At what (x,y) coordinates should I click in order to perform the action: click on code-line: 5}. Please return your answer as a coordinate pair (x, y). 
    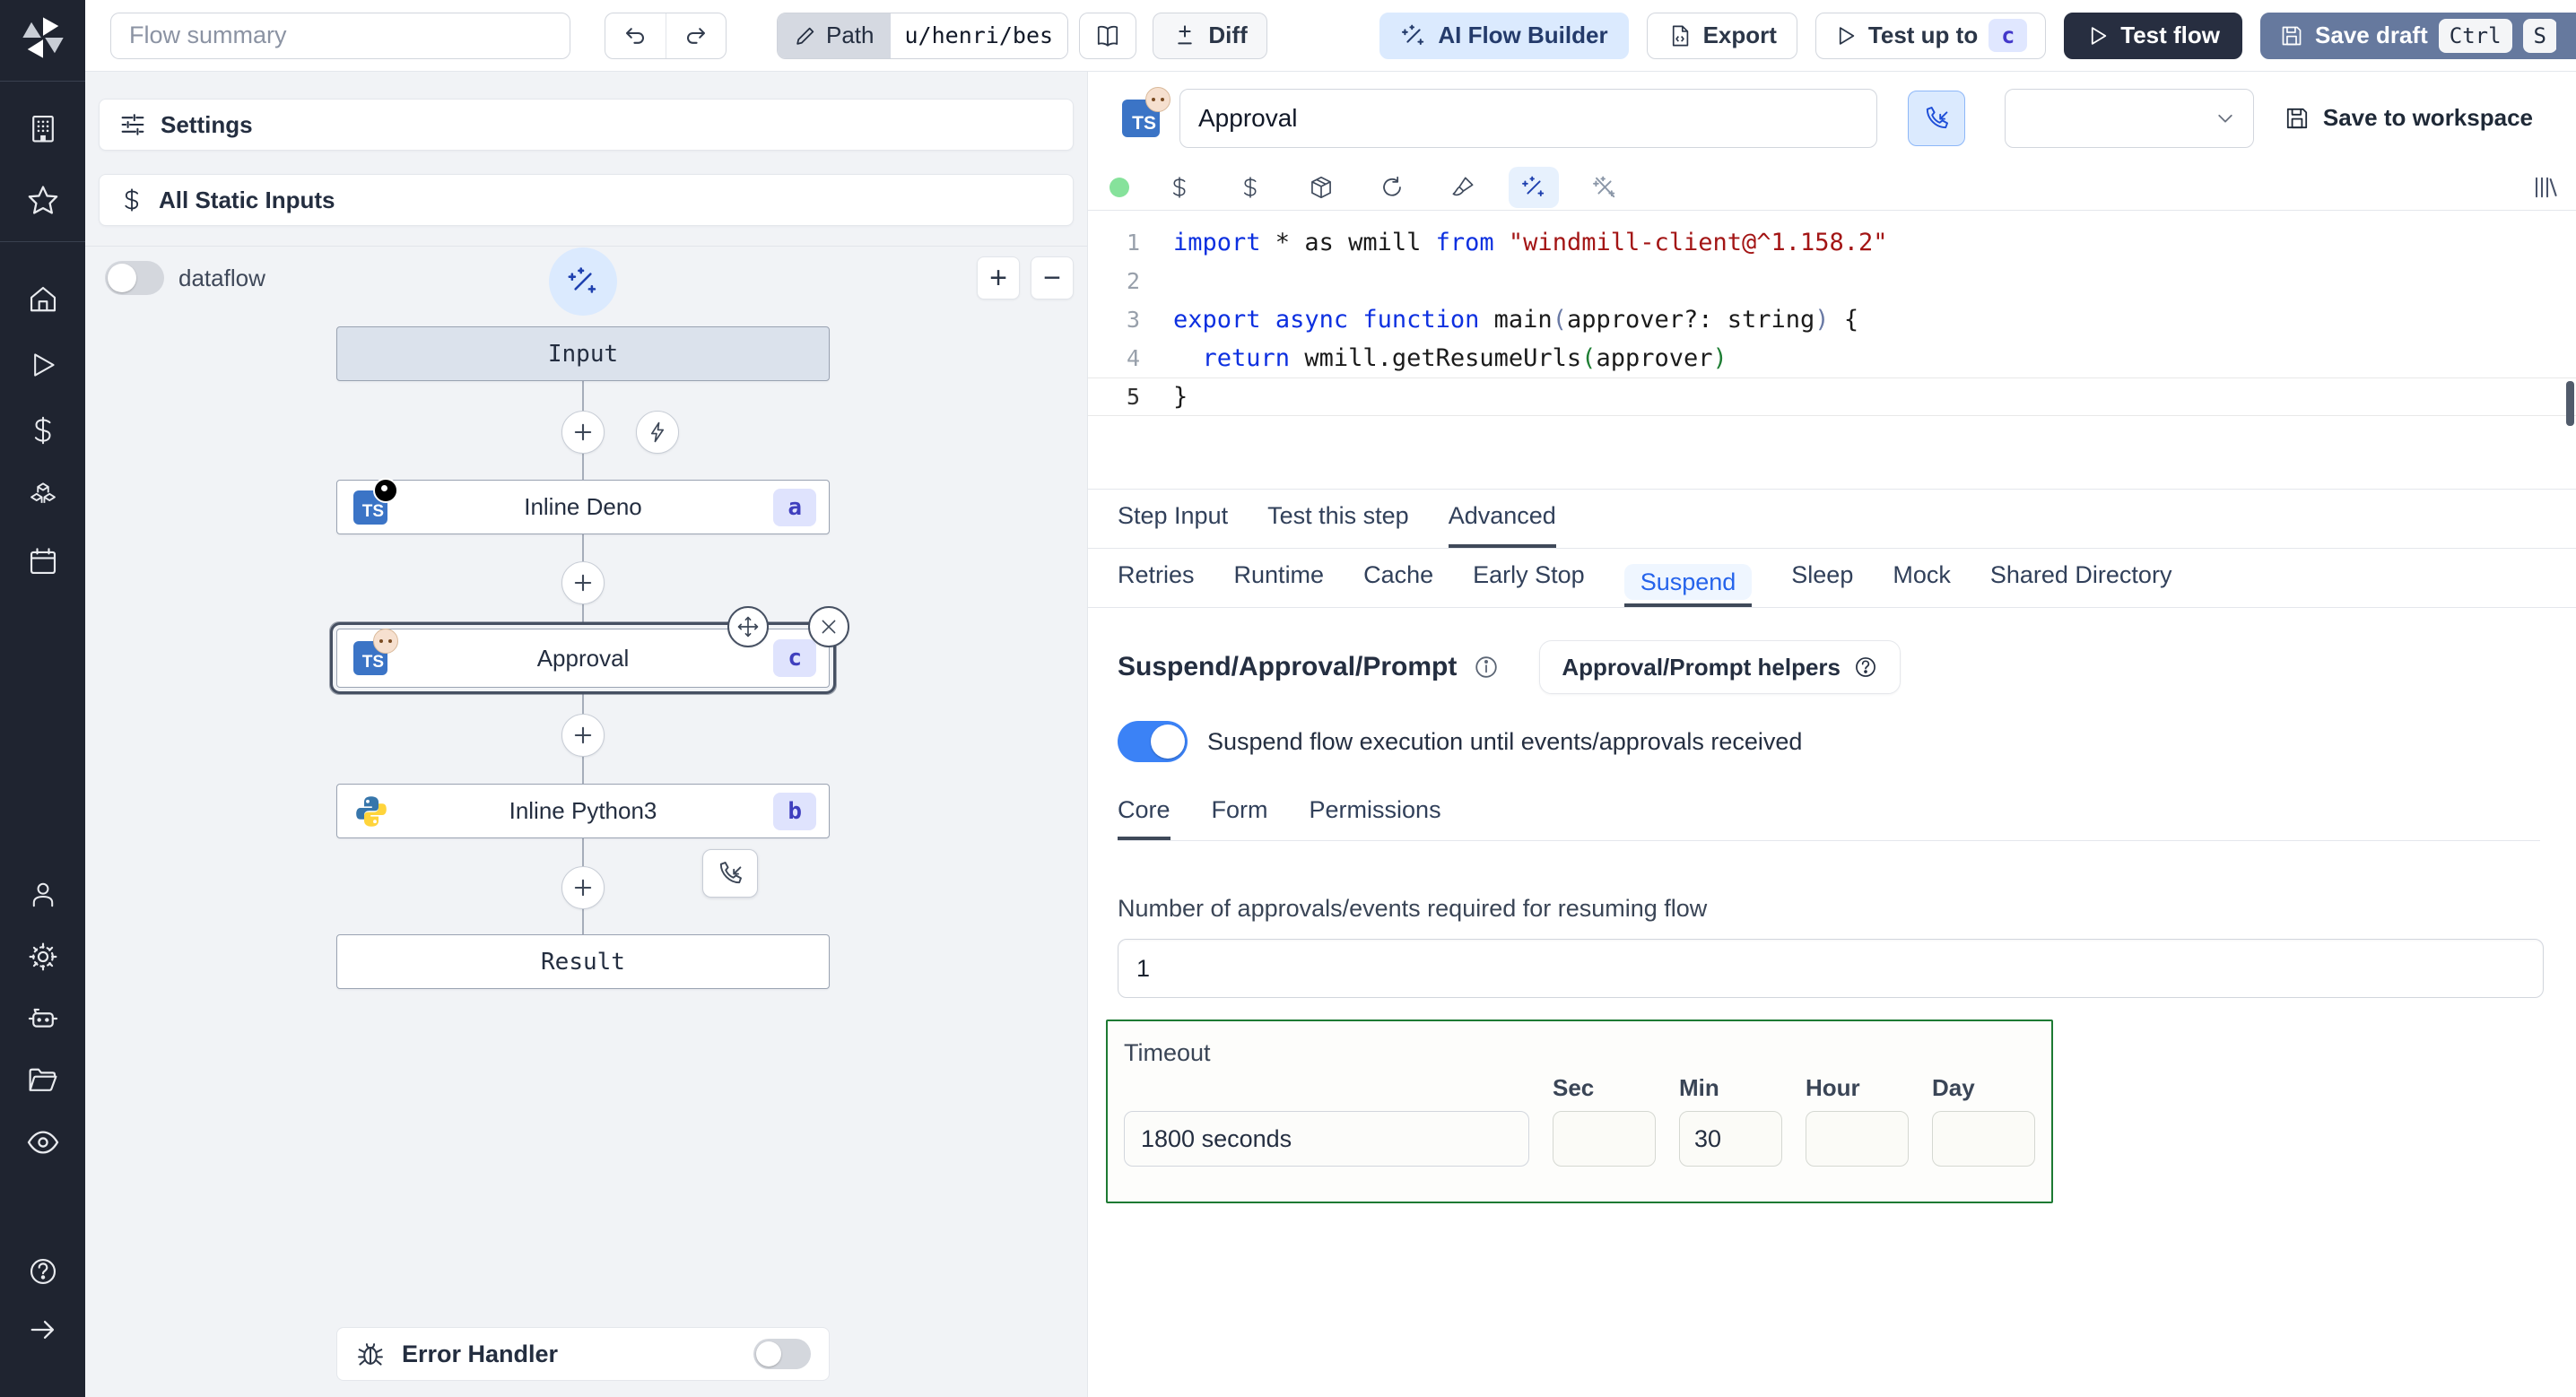
    Looking at the image, I should click on (1832, 396).